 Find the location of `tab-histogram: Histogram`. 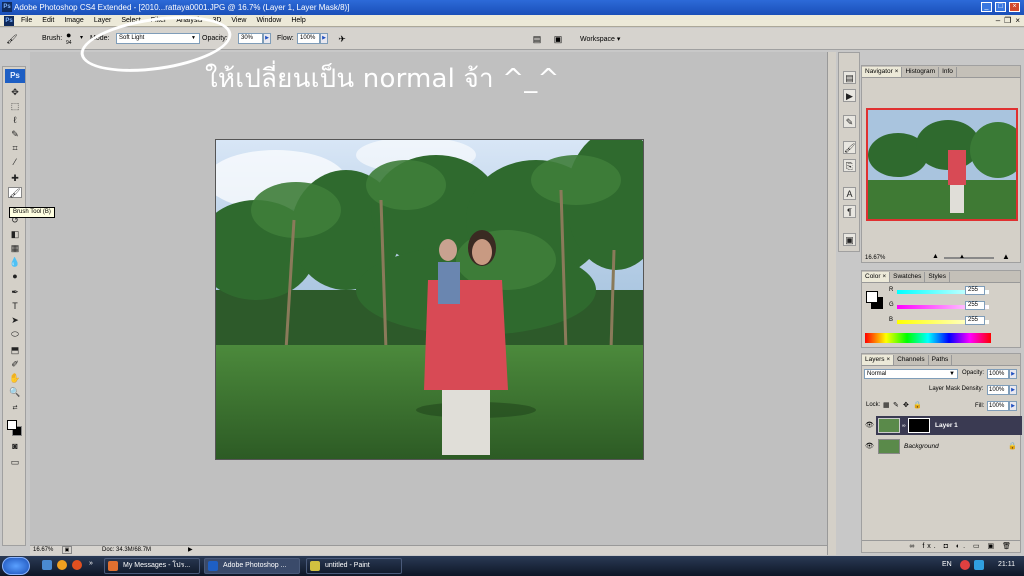

tab-histogram: Histogram is located at coordinates (921, 72).